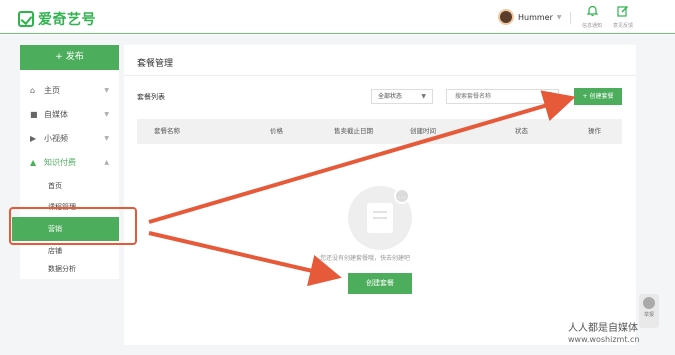  Describe the element at coordinates (570, 18) in the screenshot. I see `header-divider` at that location.